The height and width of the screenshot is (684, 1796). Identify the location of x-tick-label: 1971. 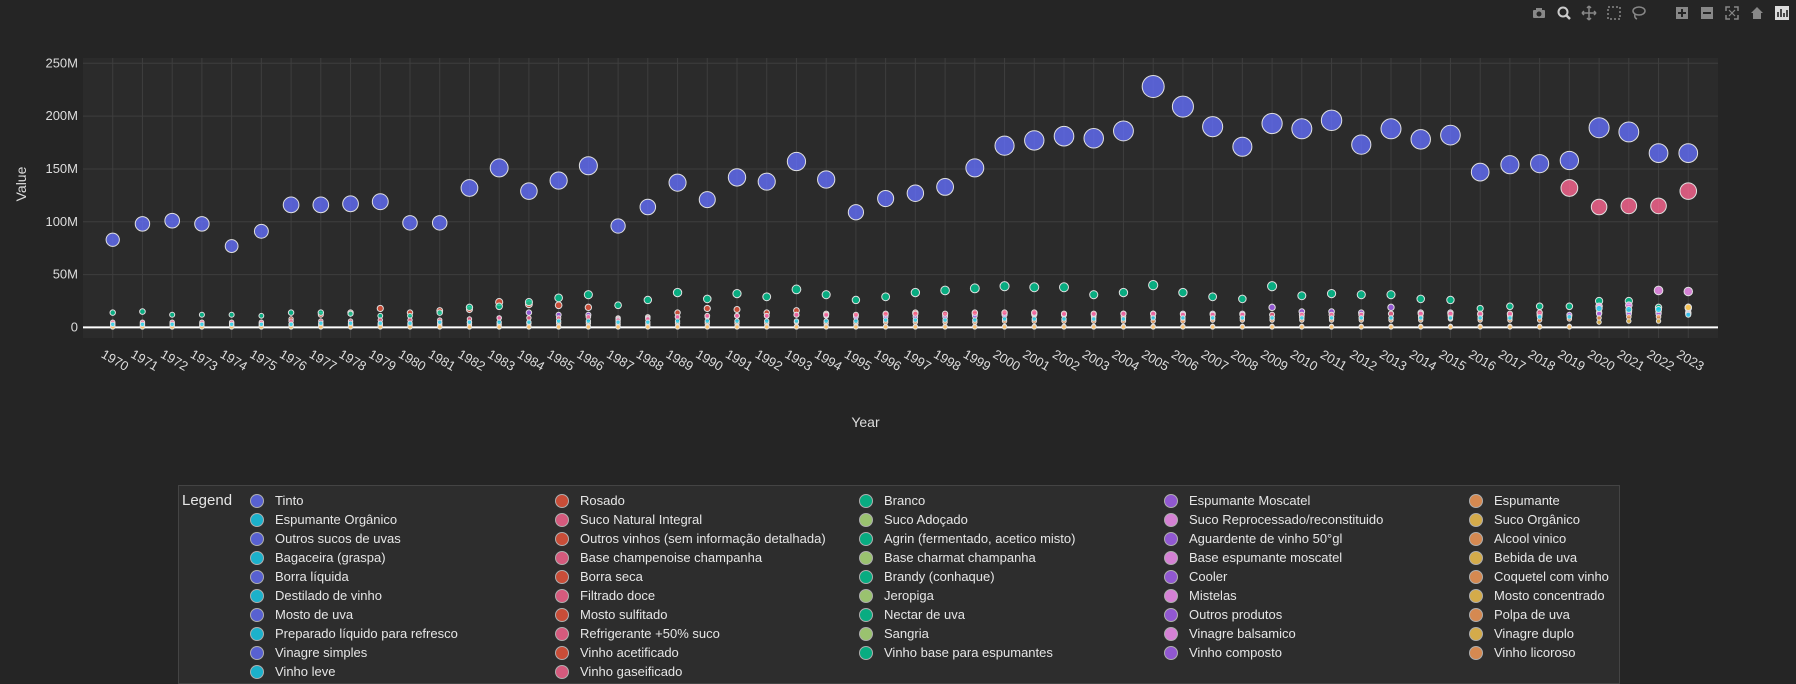
(144, 359).